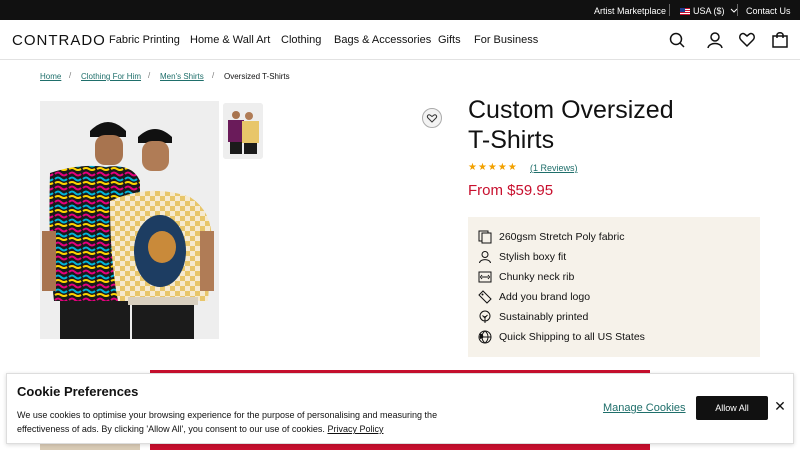 The width and height of the screenshot is (800, 450). Describe the element at coordinates (78, 391) in the screenshot. I see `cookie-title: Cookie Preferences` at that location.